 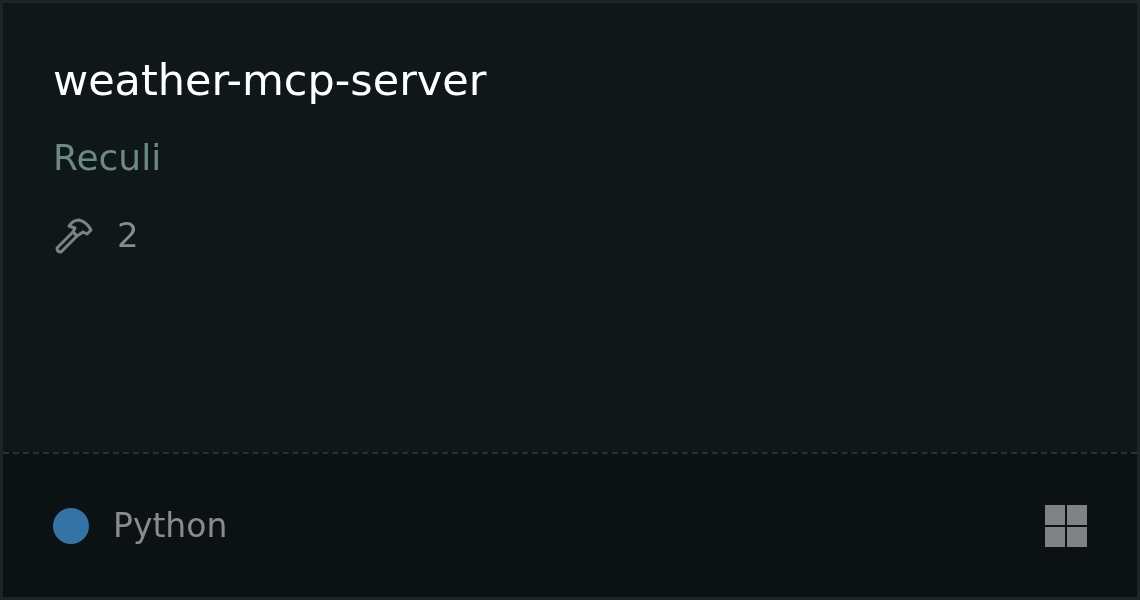 I want to click on author-name: Reculi, so click(x=107, y=158).